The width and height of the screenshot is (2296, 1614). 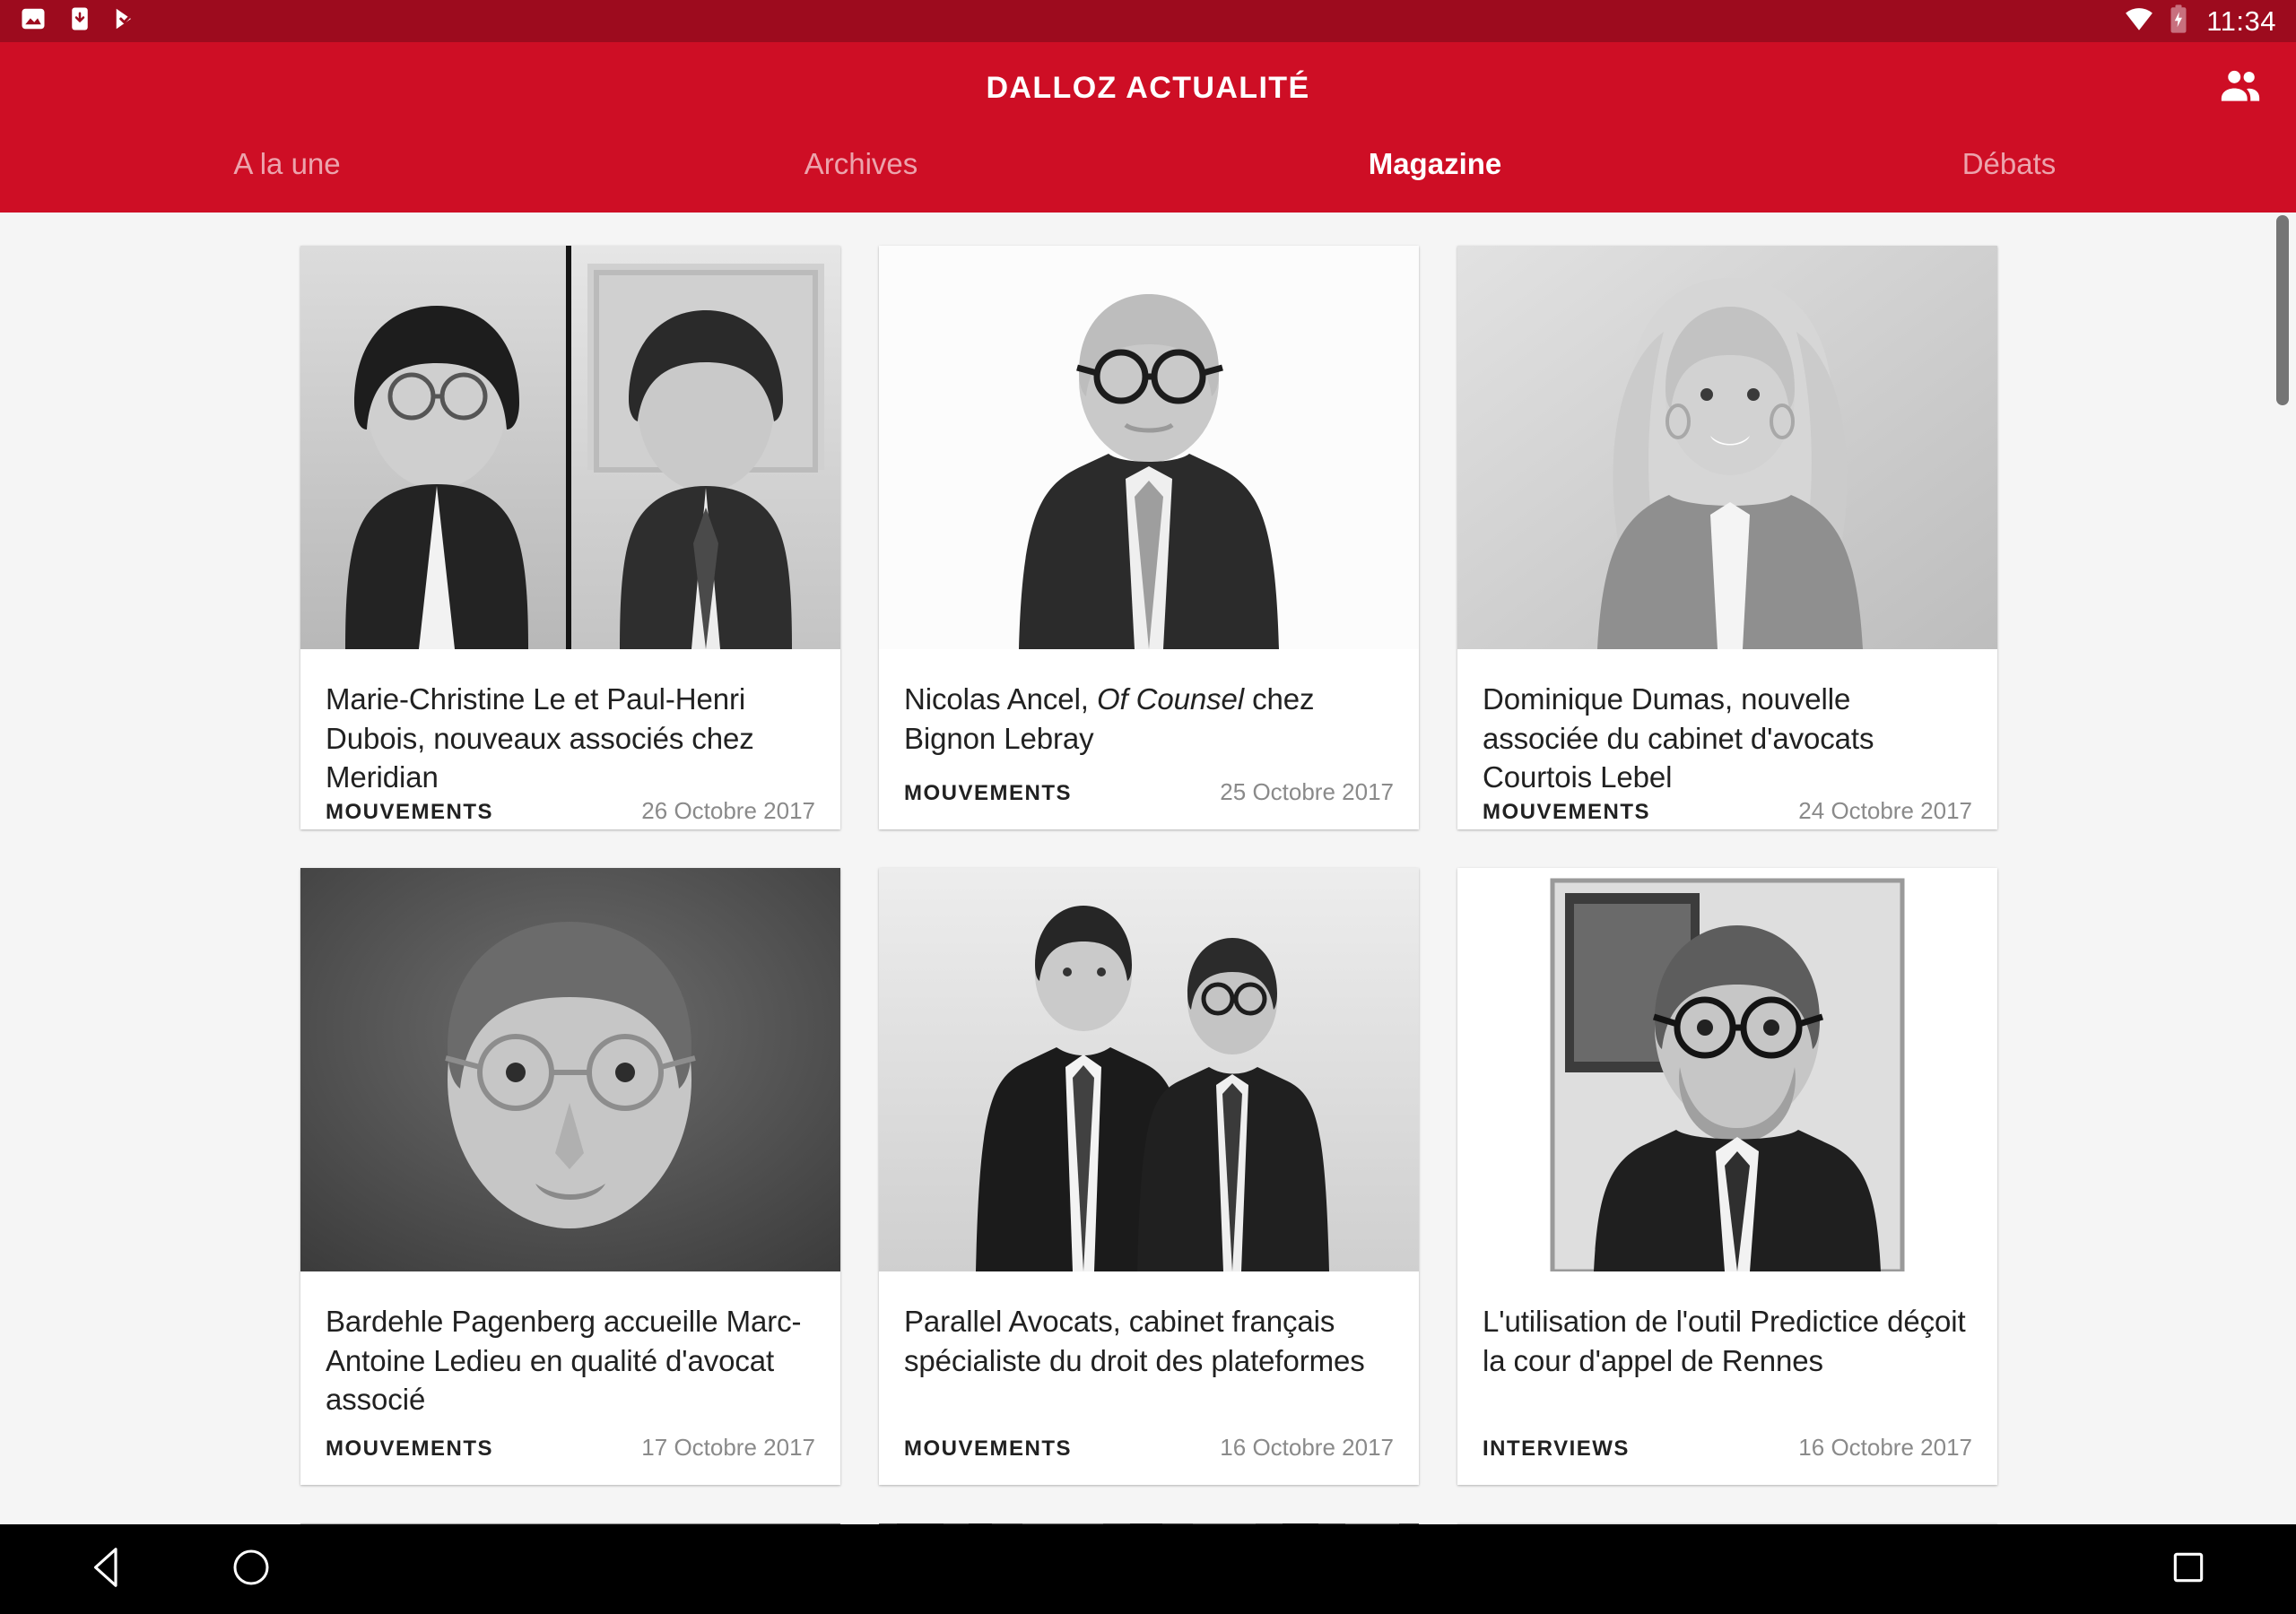 What do you see at coordinates (1148, 1569) in the screenshot?
I see `system-navigation-bar` at bounding box center [1148, 1569].